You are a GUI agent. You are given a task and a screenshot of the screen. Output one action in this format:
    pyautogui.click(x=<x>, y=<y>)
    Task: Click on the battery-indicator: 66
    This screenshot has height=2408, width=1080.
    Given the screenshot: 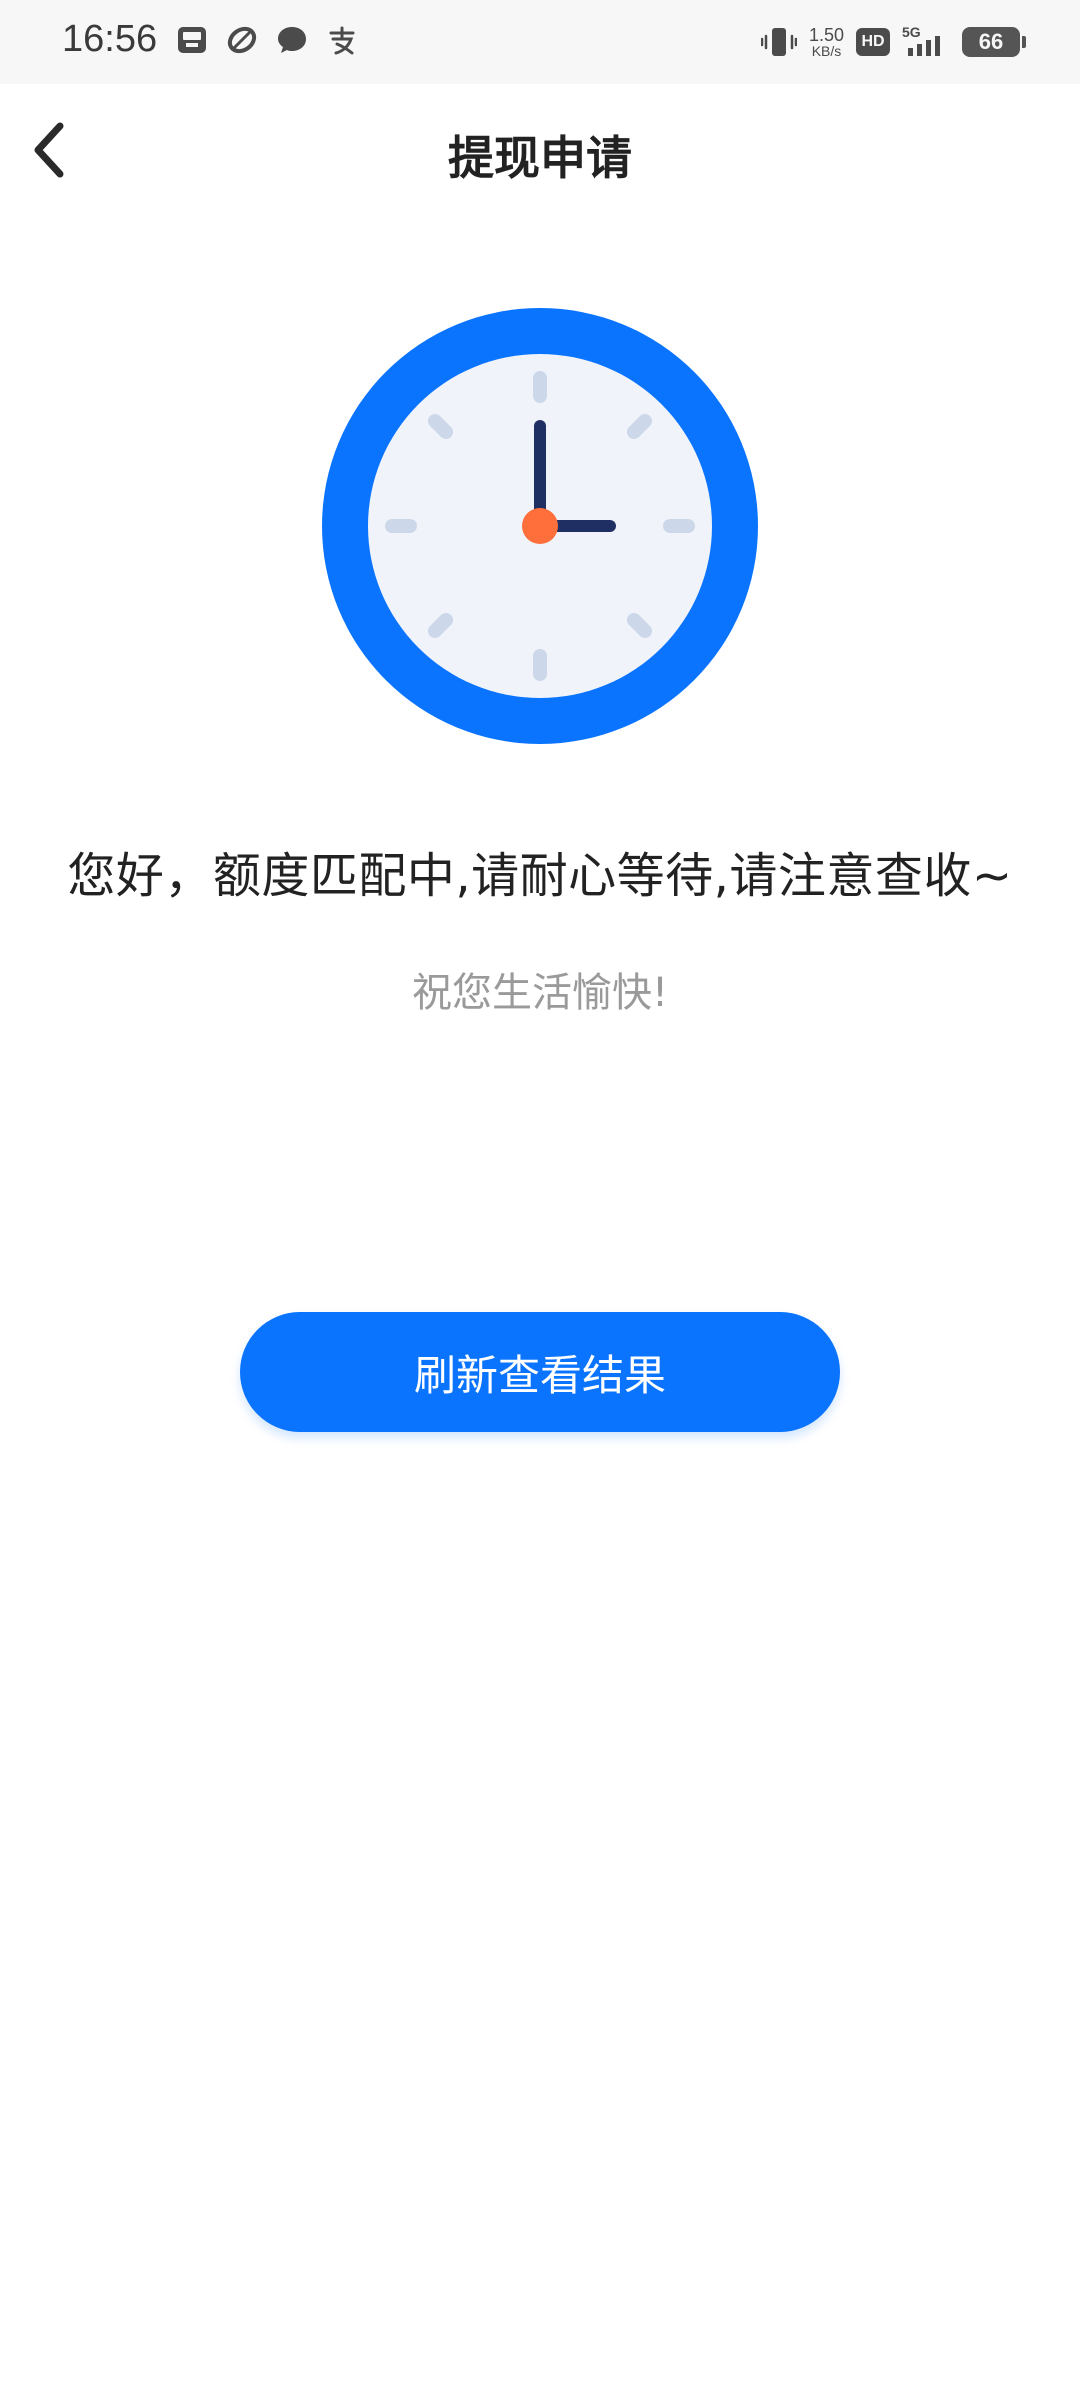 What is the action you would take?
    pyautogui.click(x=994, y=42)
    